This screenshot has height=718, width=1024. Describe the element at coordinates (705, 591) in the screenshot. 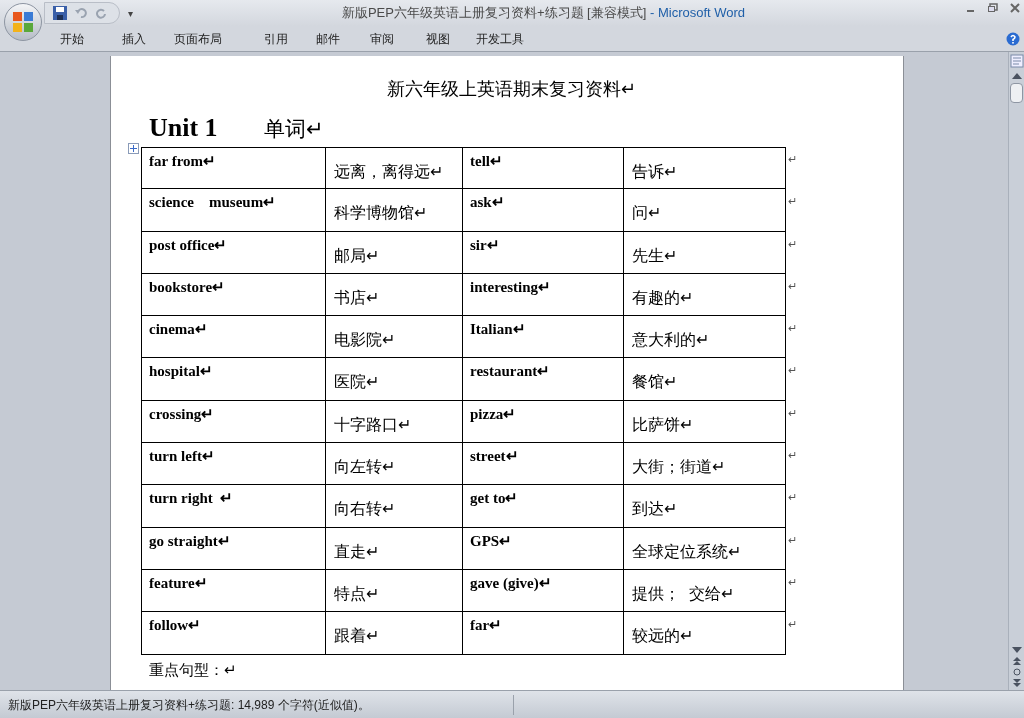

I see `table-cell: 提供； 交给↵` at that location.